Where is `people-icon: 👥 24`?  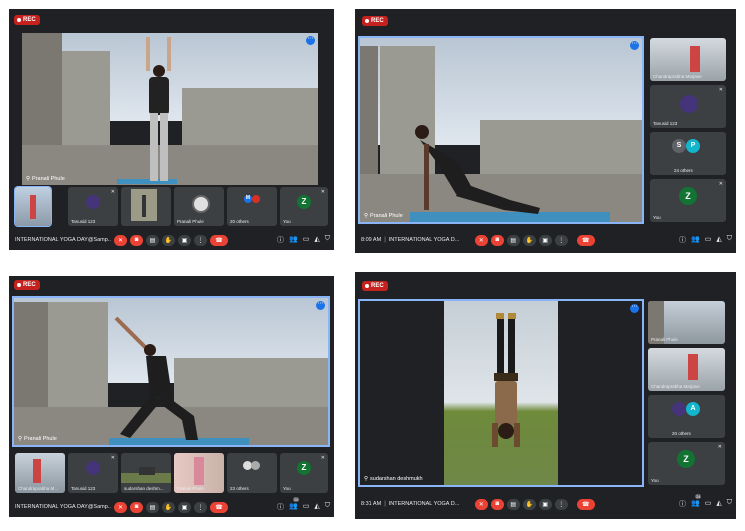
people-icon: 👥 24 is located at coordinates (696, 501).